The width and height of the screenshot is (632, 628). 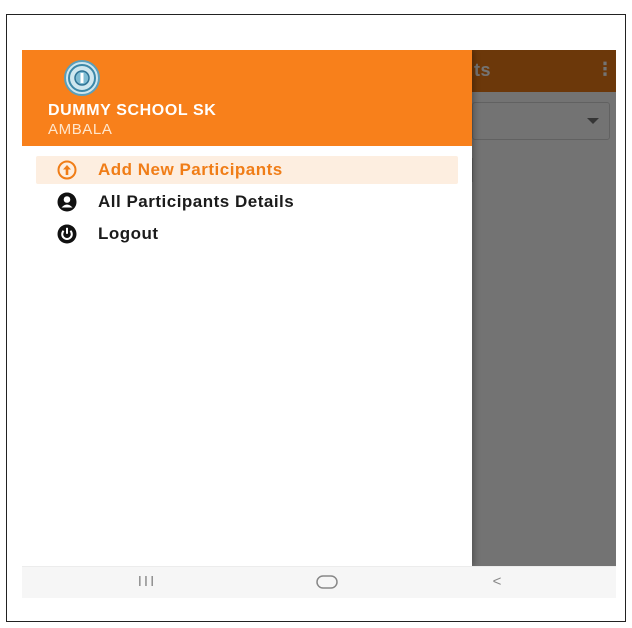 I want to click on menu-item-label: Logout, so click(x=128, y=233).